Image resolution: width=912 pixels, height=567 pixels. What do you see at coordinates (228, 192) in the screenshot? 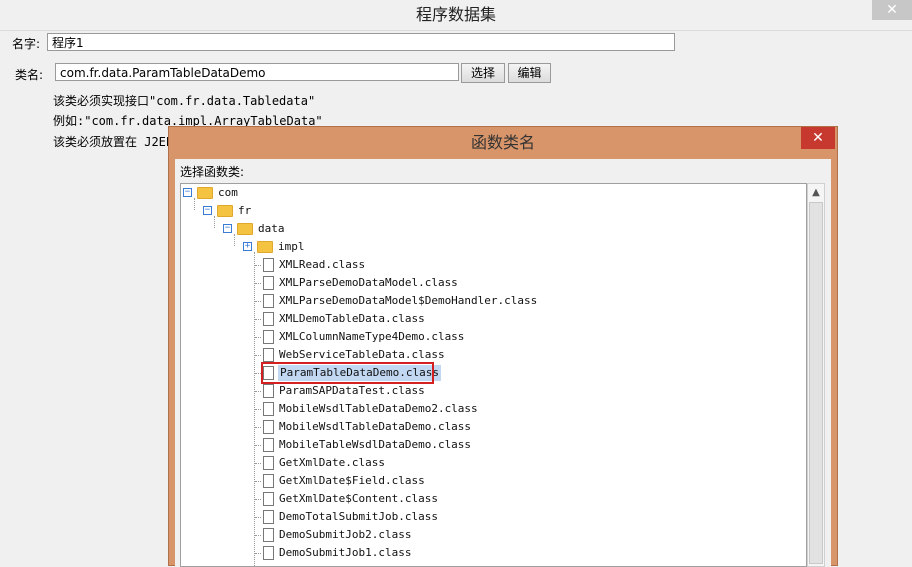
I see `folder-label: com` at bounding box center [228, 192].